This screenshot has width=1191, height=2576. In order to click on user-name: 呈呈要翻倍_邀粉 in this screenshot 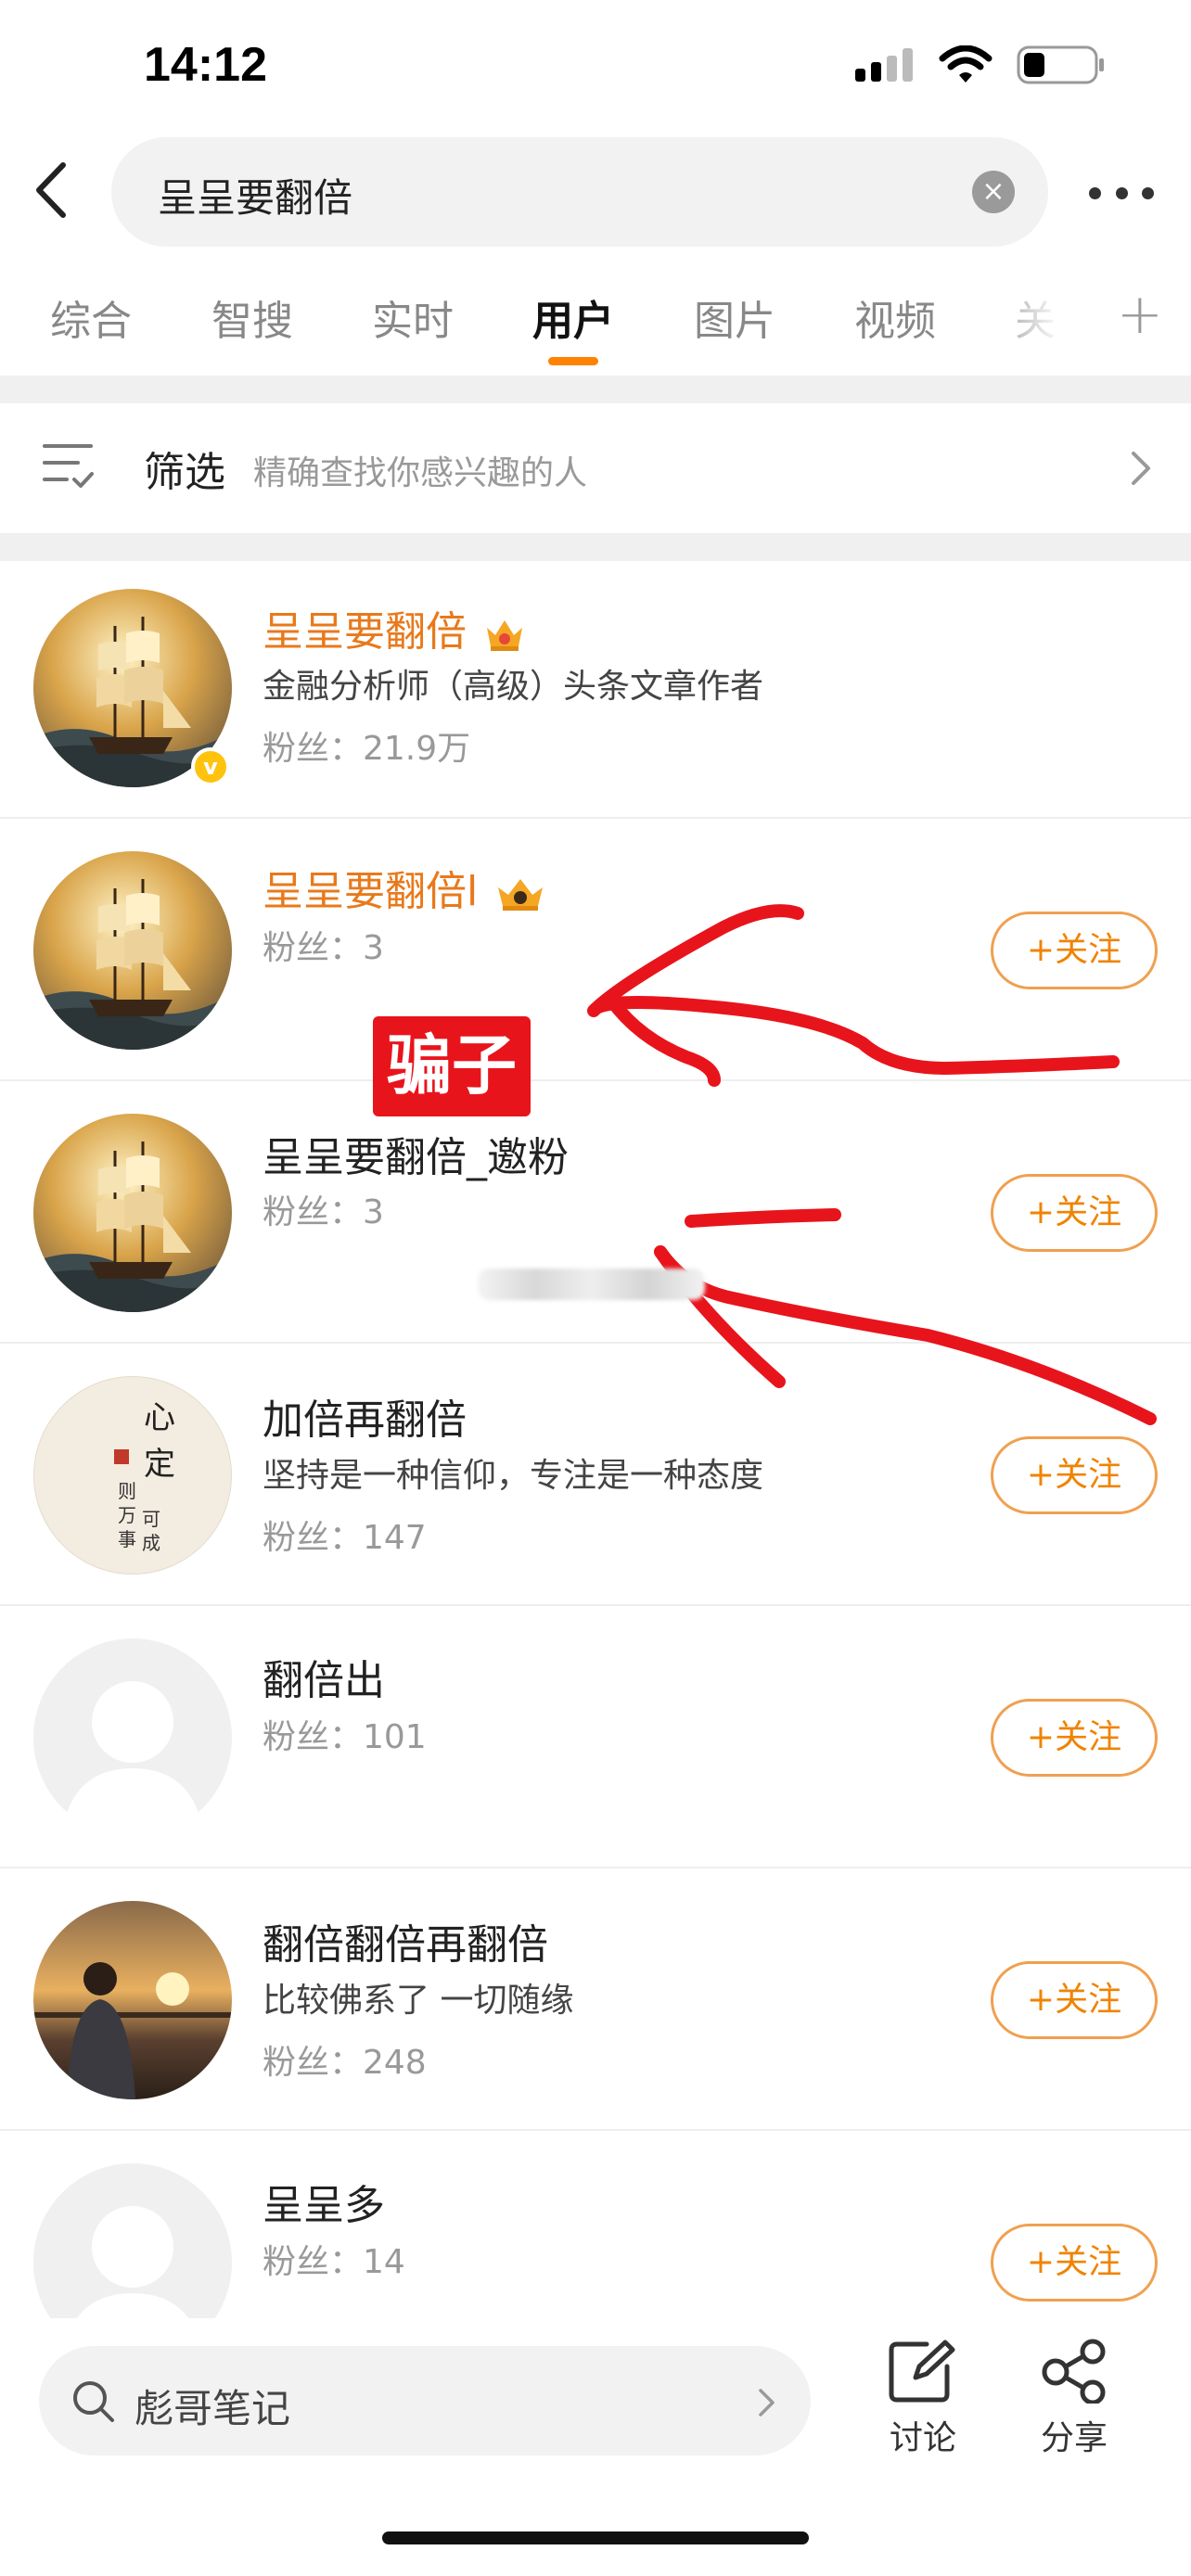, I will do `click(416, 1153)`.